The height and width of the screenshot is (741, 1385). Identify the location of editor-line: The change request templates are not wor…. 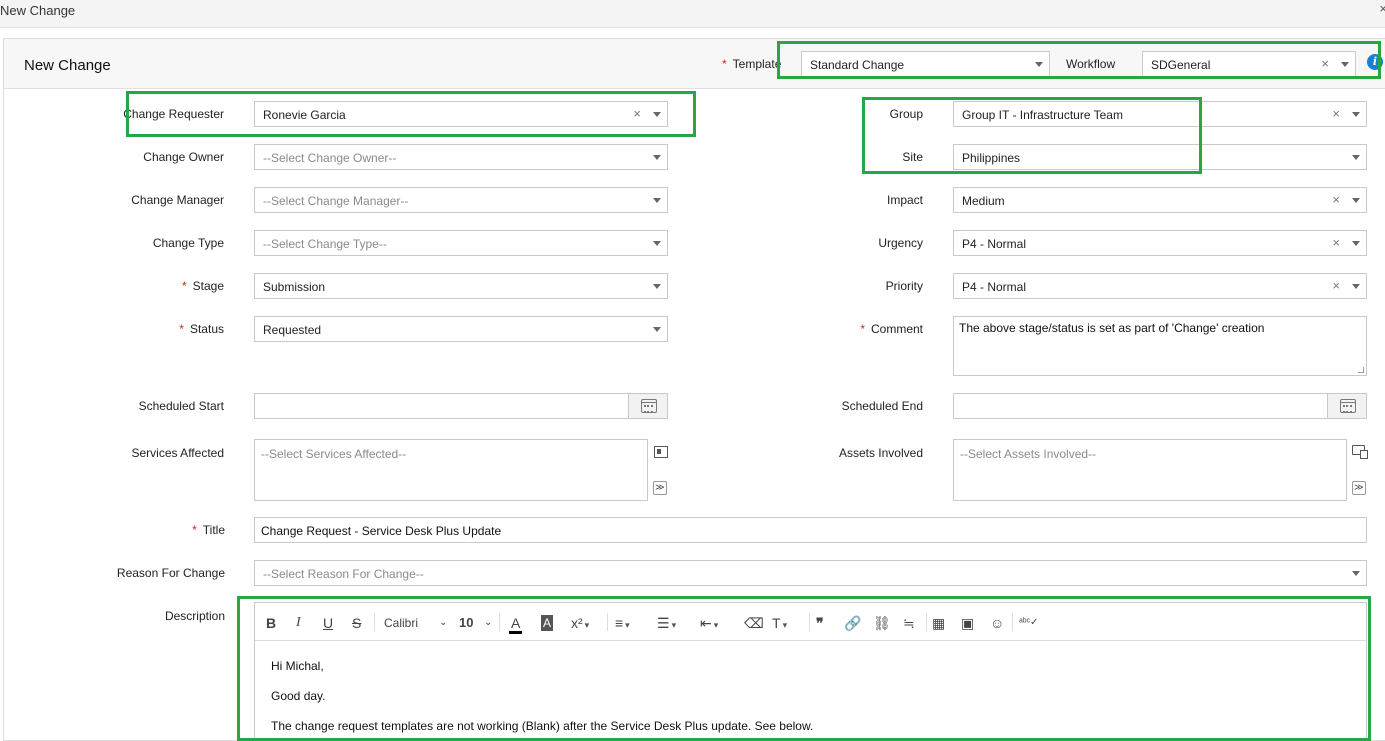
(542, 726).